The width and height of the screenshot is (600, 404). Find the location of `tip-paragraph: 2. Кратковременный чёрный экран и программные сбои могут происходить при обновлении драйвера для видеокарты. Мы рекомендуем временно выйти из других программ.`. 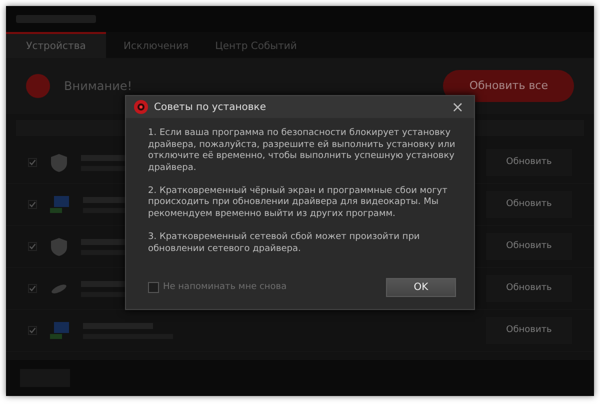

tip-paragraph: 2. Кратковременный чёрный экран и программные сбои могут происходить при обновлении драйвера для видеокарты. Мы рекомендуем временно выйти из других программ. is located at coordinates (298, 203).